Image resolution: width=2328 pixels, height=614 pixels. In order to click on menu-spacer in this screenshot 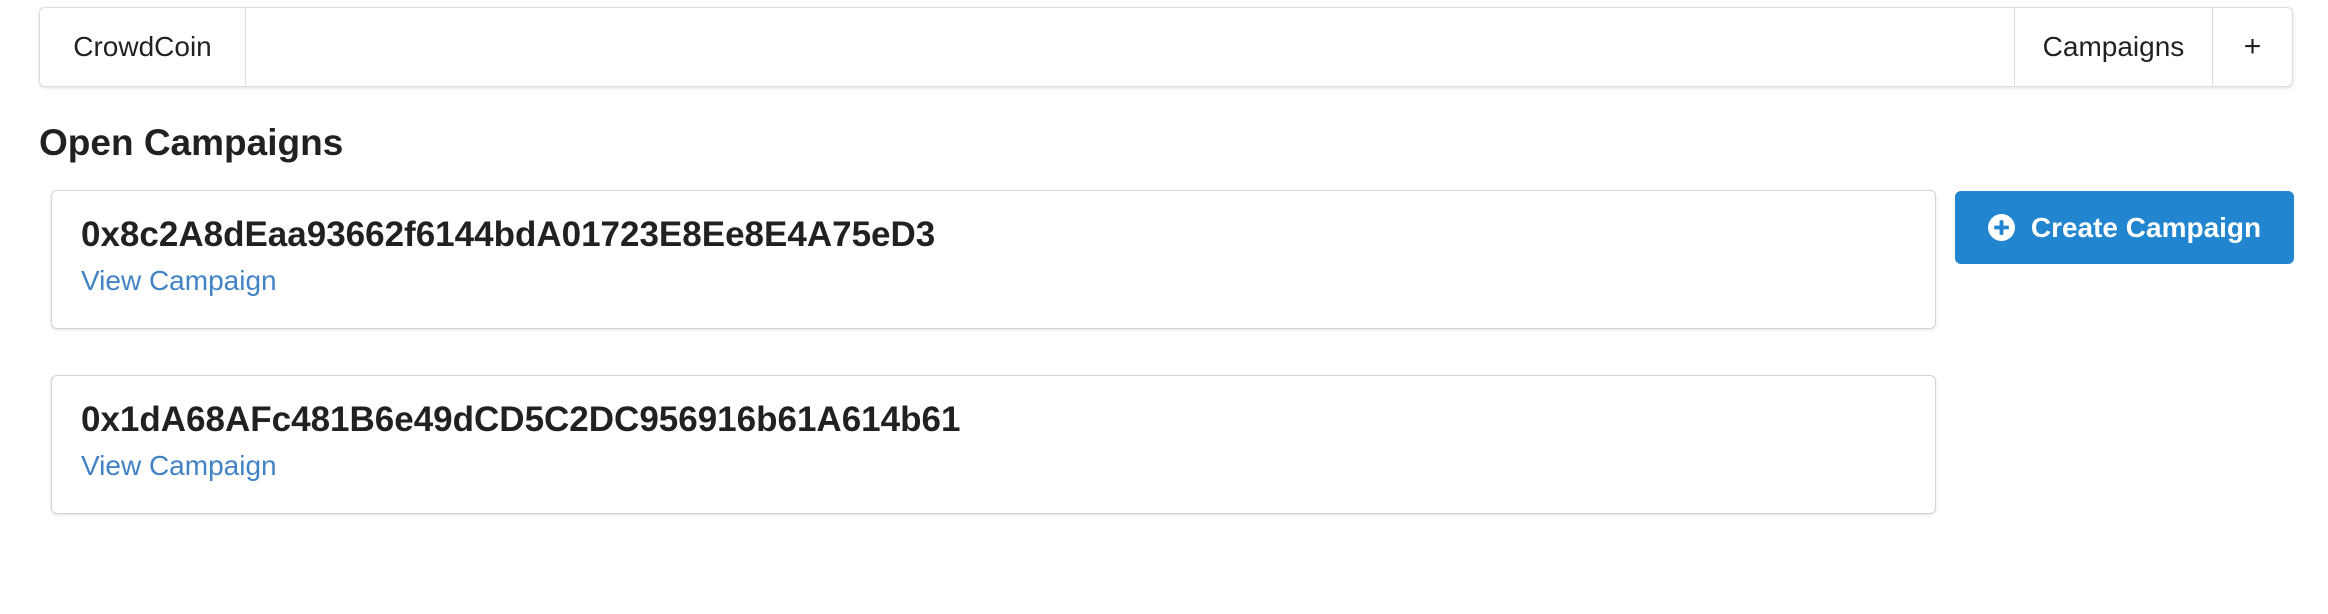, I will do `click(1130, 47)`.